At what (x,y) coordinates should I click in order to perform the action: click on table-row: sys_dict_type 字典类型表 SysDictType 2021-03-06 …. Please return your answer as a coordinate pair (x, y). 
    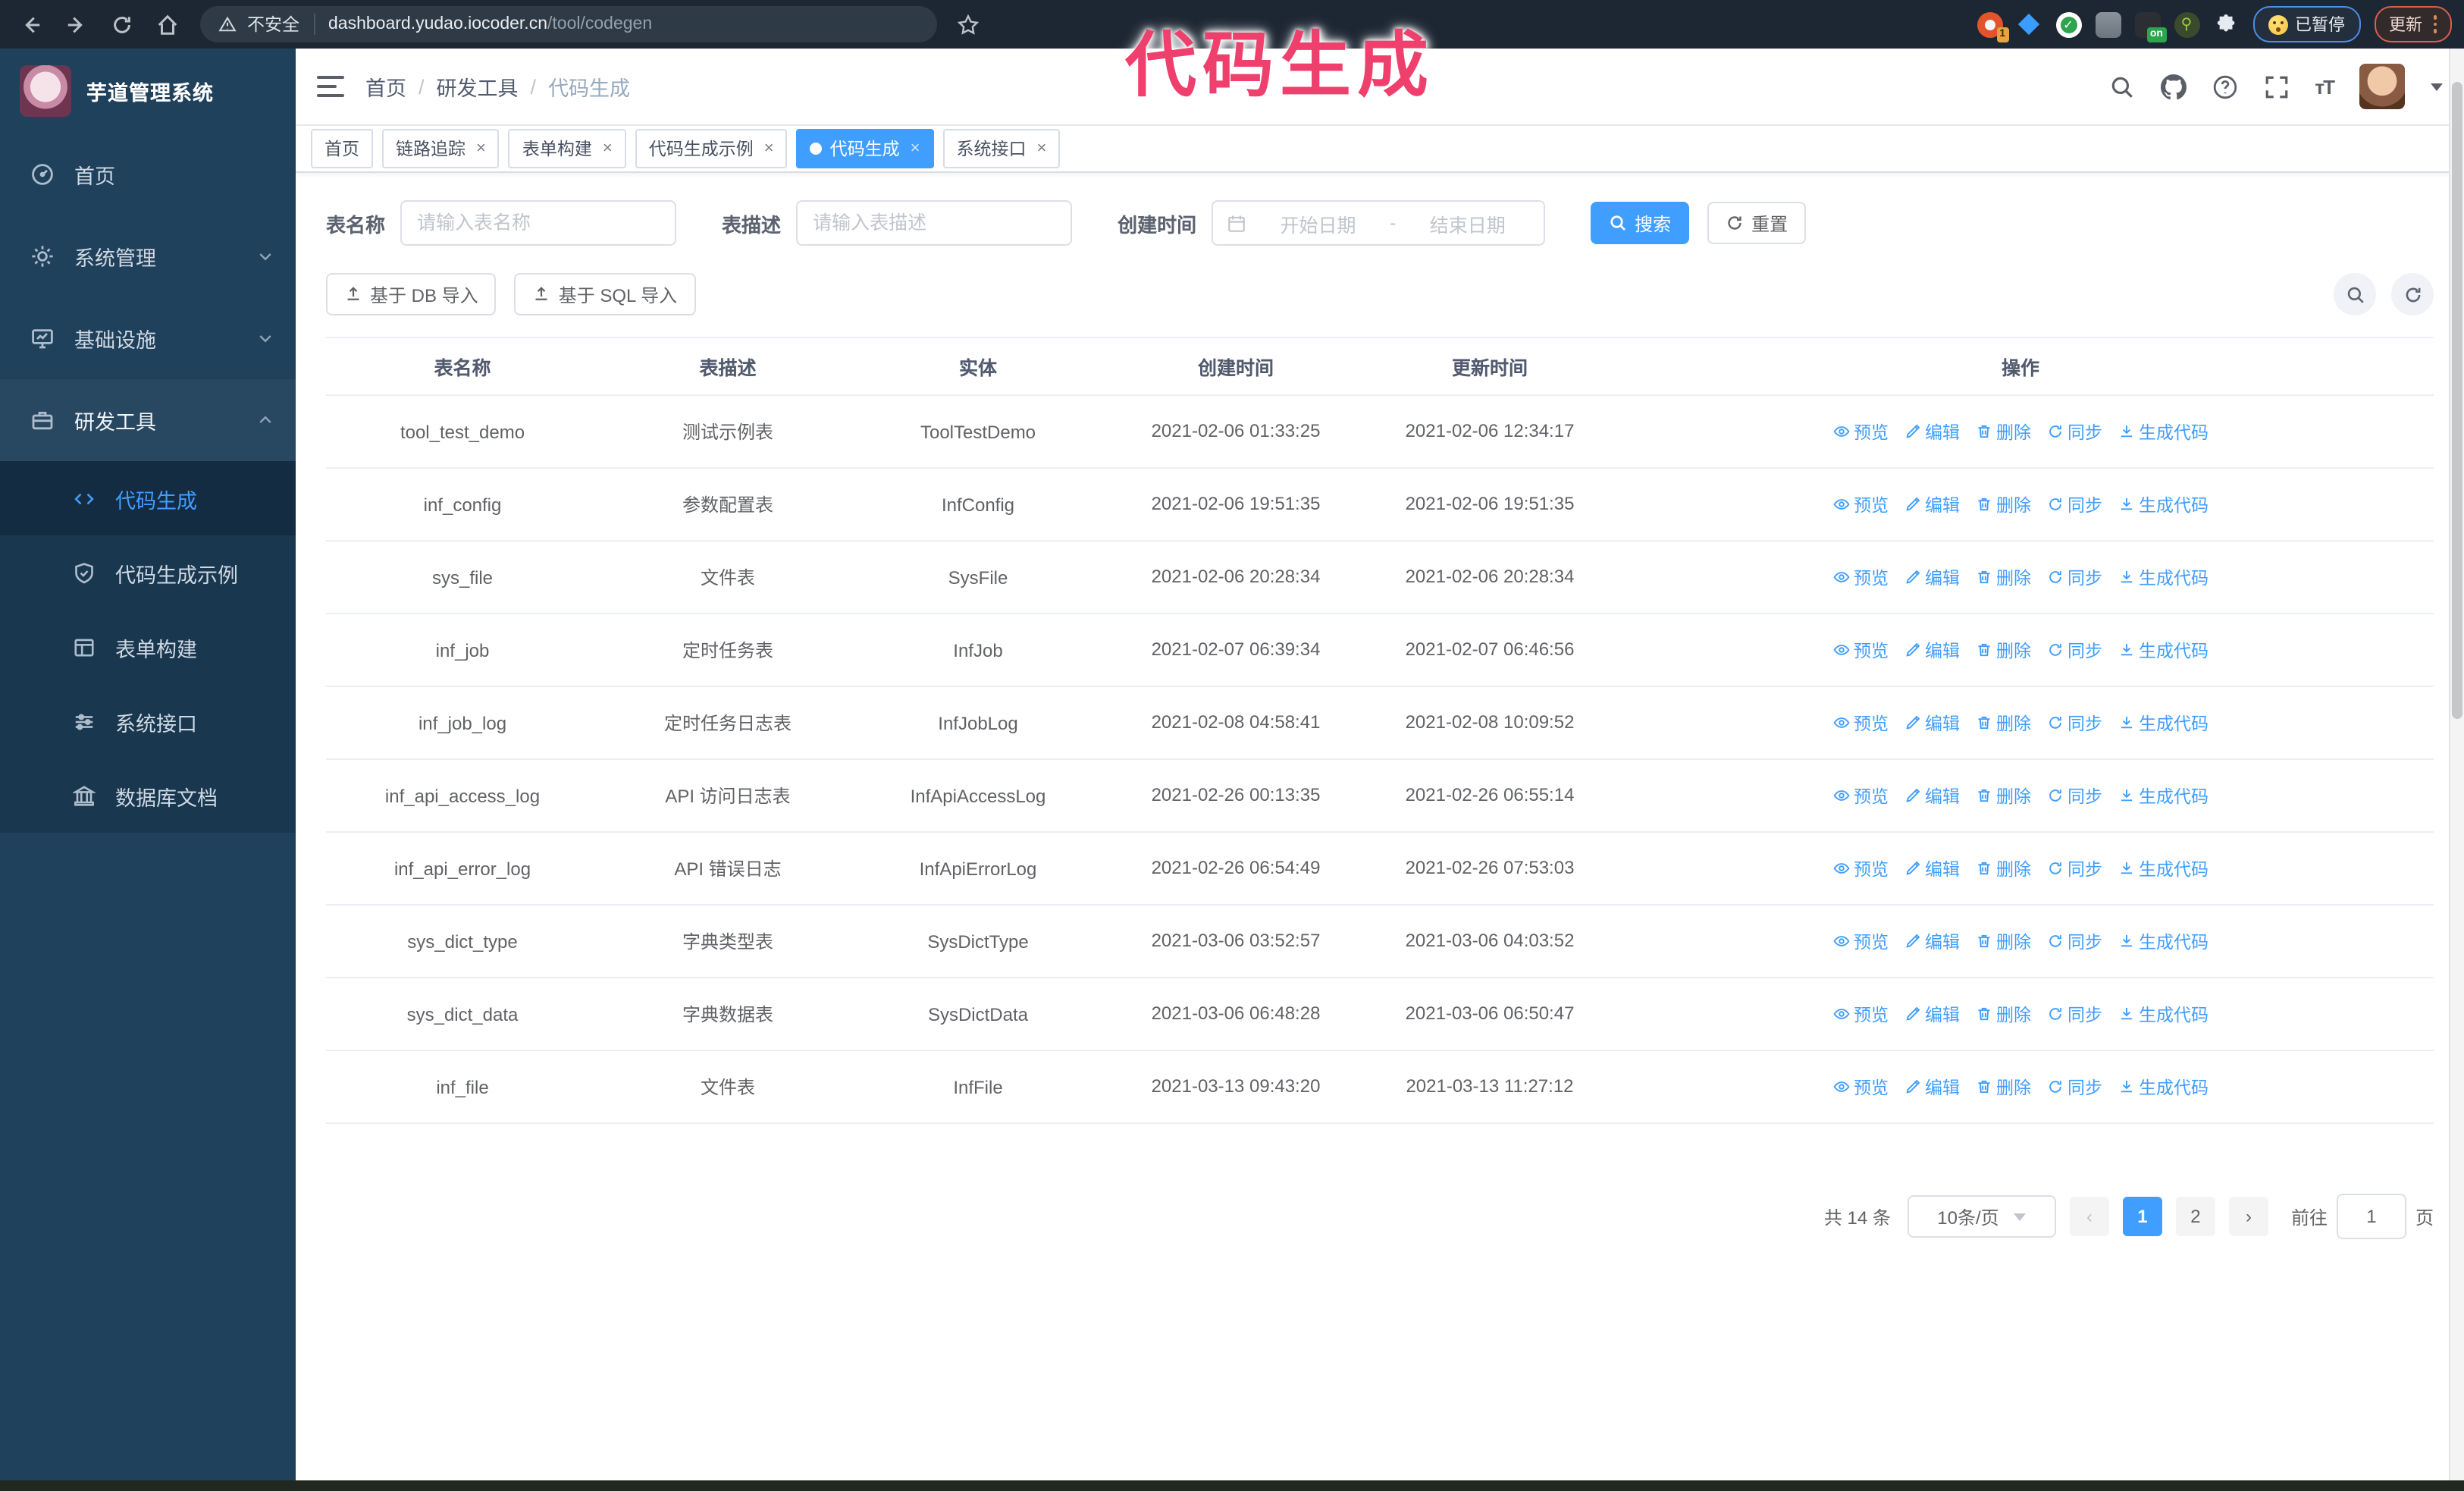
    Looking at the image, I should click on (1380, 941).